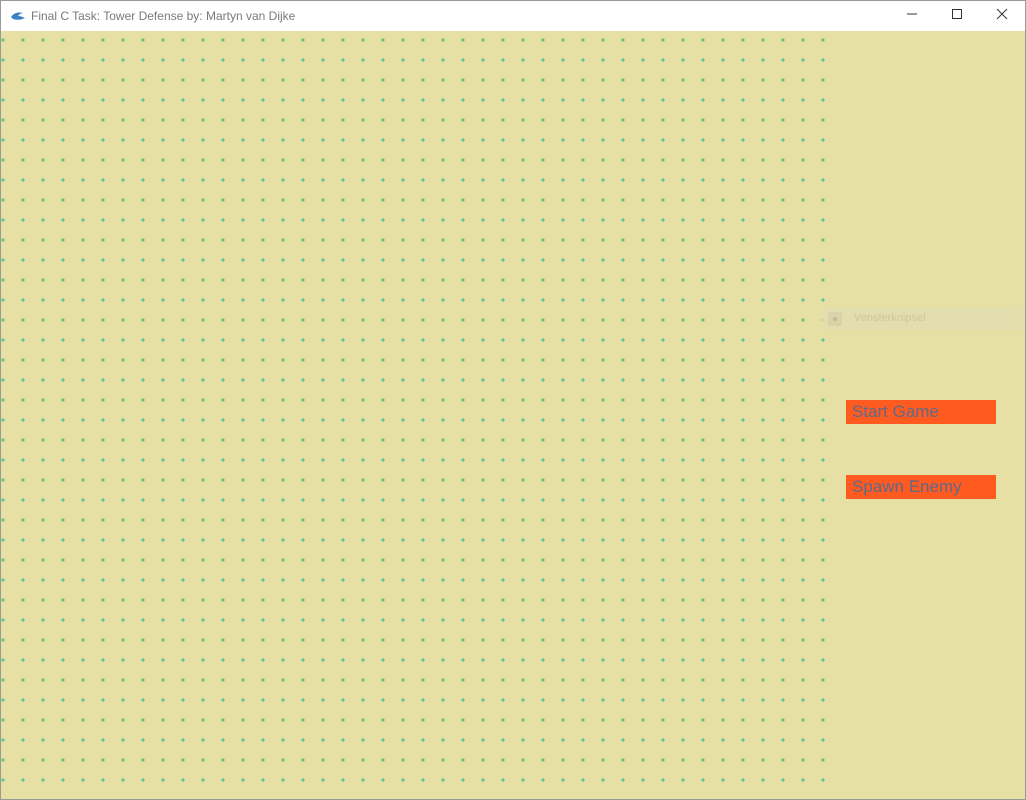  Describe the element at coordinates (912, 16) in the screenshot. I see `minimize-button` at that location.